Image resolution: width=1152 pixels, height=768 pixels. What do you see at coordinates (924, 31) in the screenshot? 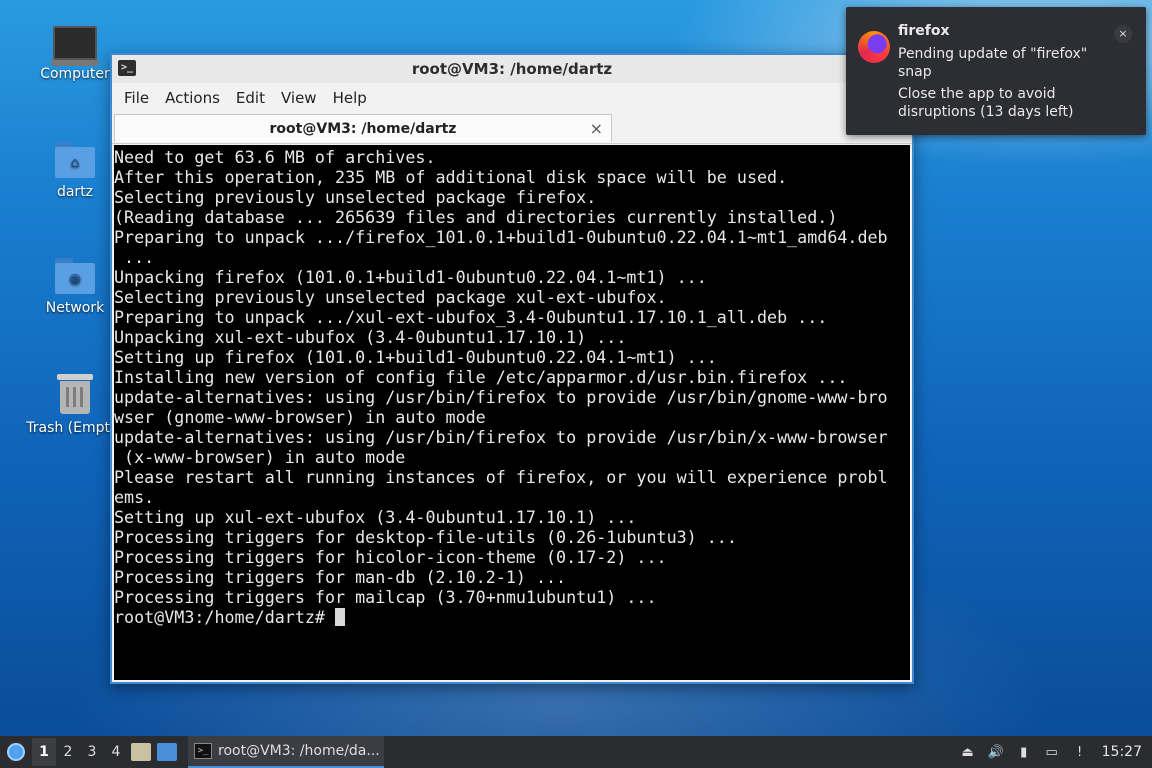
I see `notification-title: firefox` at bounding box center [924, 31].